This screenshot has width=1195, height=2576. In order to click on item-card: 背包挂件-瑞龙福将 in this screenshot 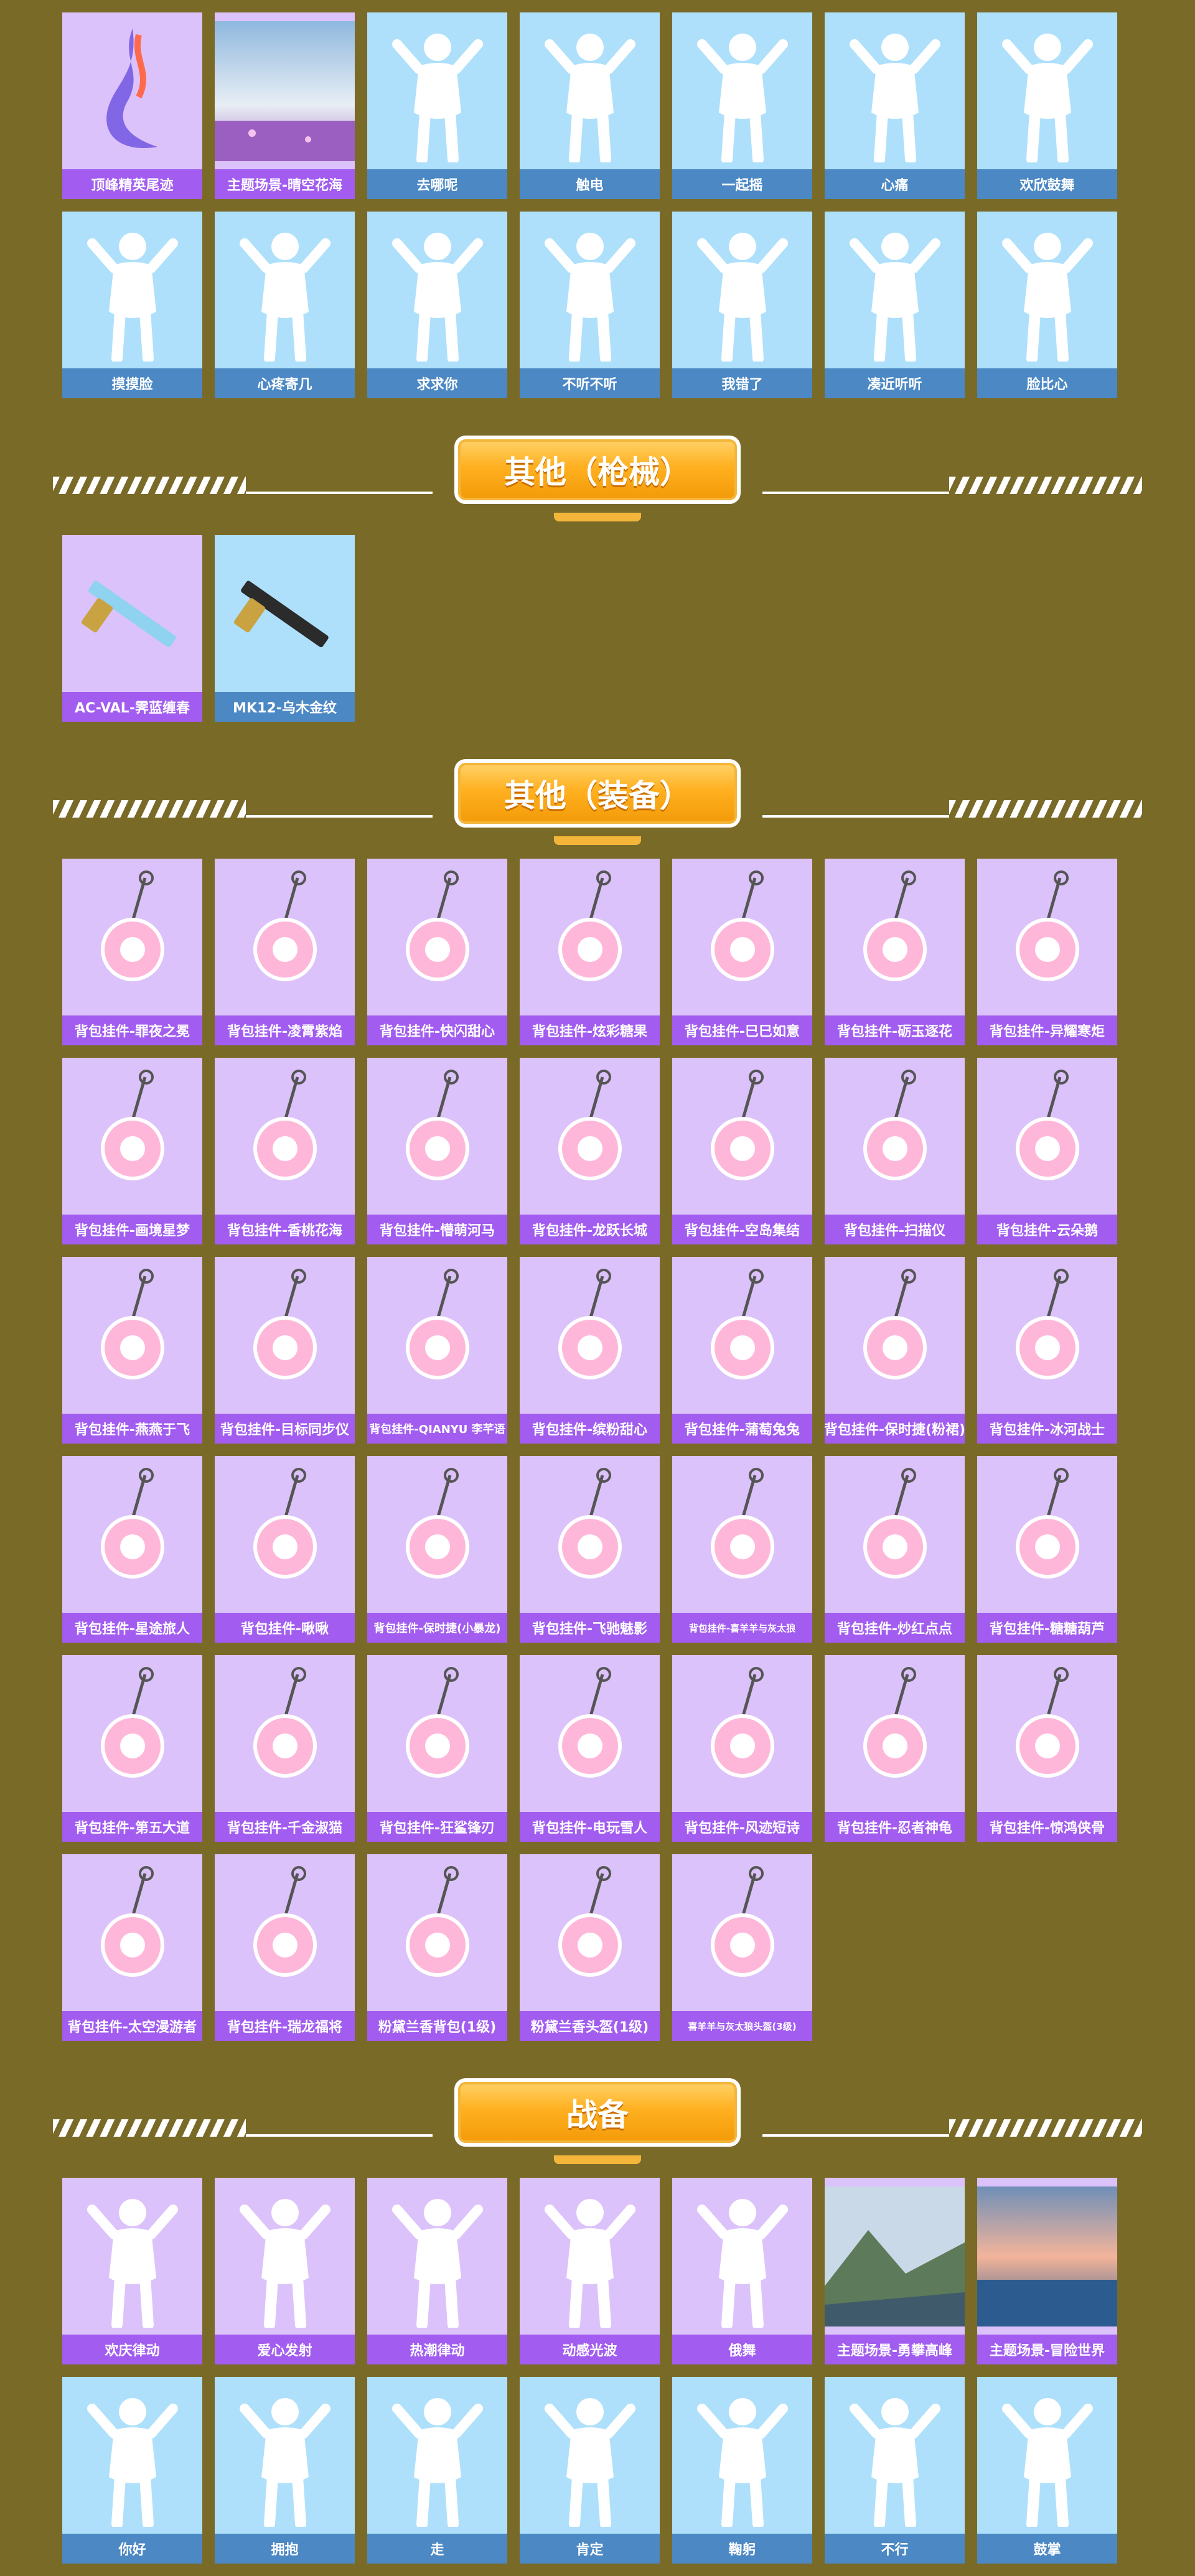, I will do `click(285, 1947)`.